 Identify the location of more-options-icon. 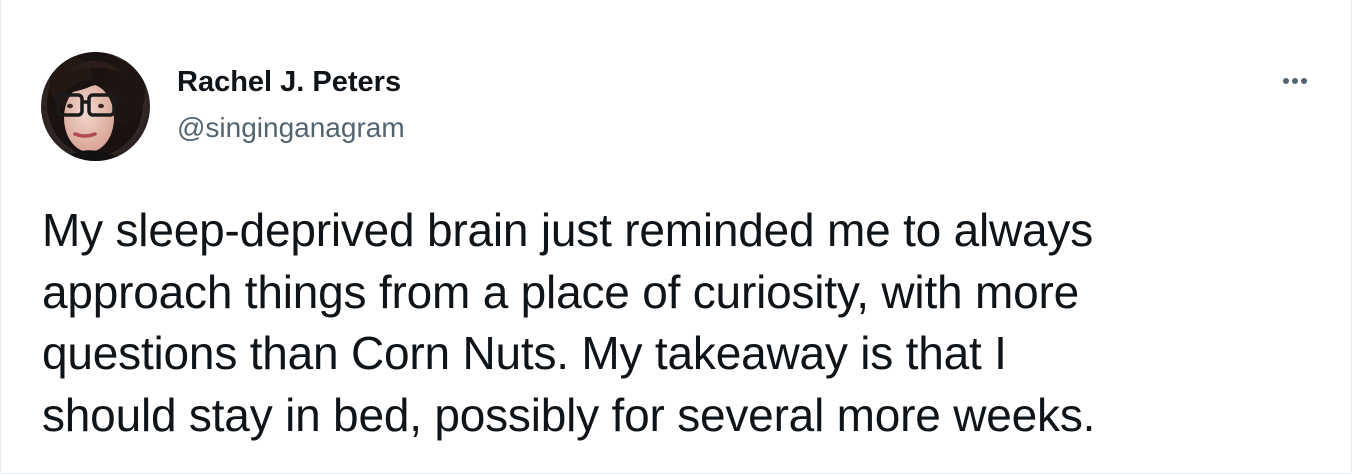
(1295, 81).